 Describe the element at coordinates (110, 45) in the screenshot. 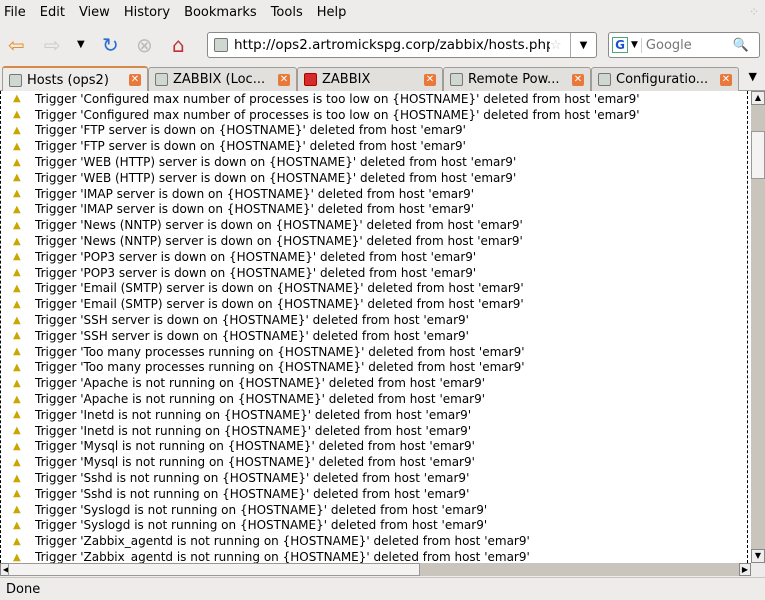

I see `reload-button: ↻` at that location.